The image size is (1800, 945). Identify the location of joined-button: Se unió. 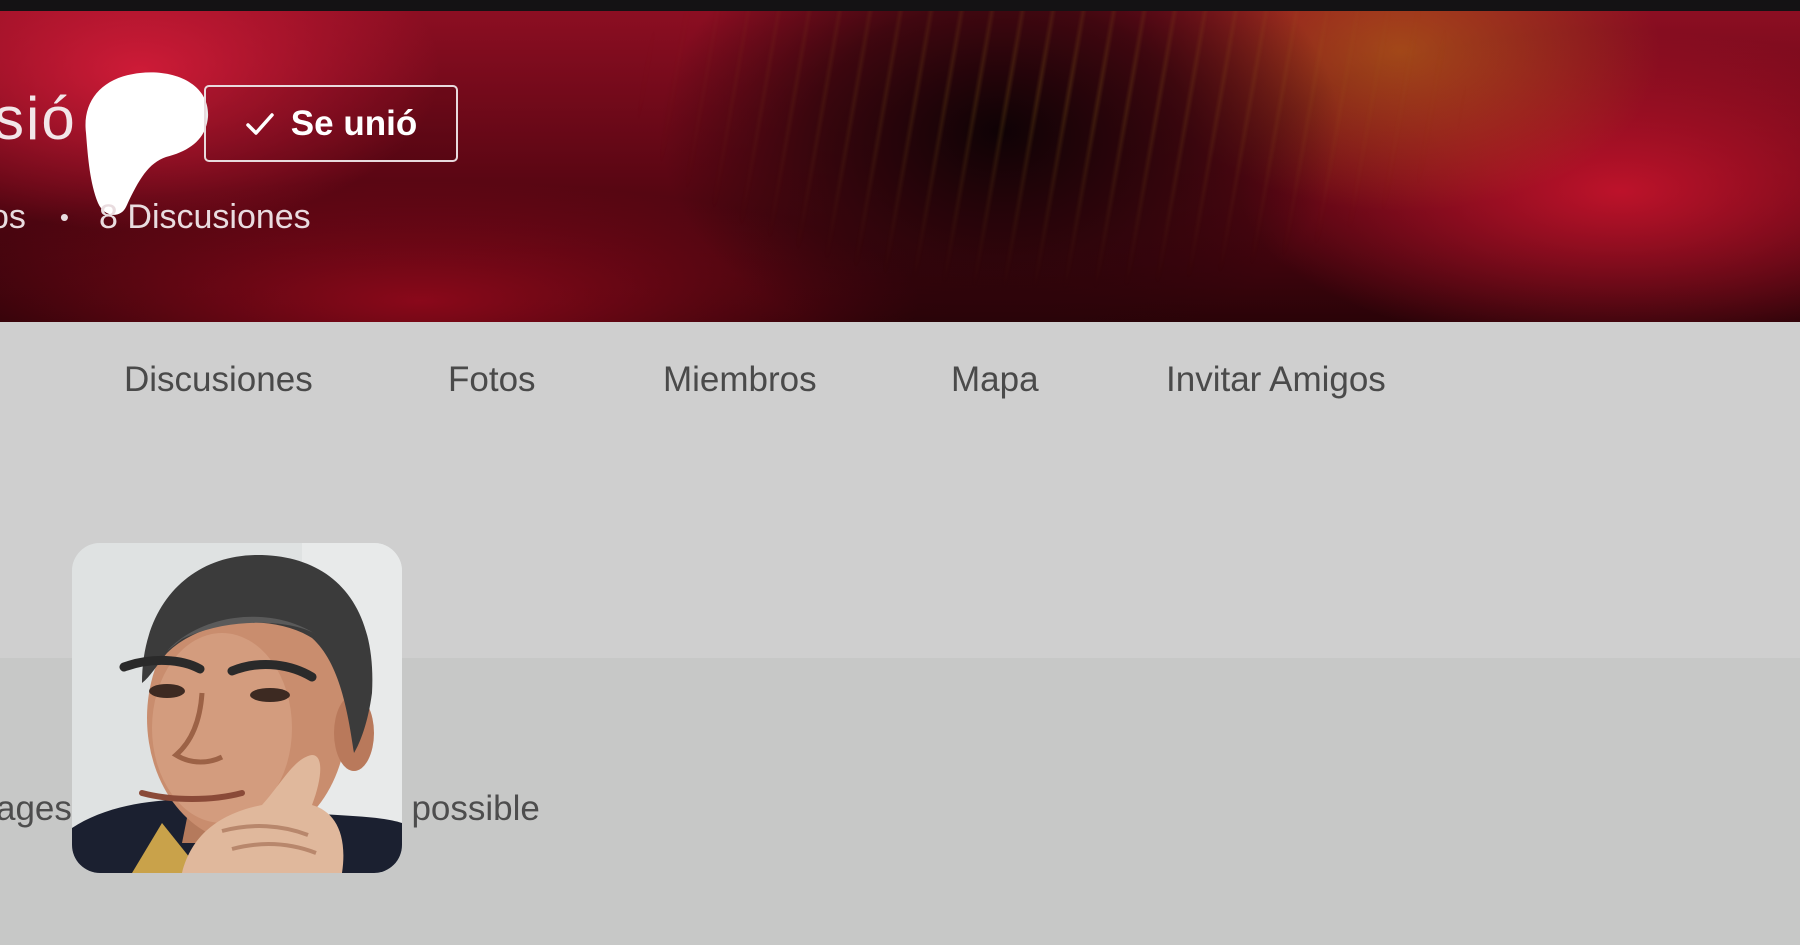
(331, 123).